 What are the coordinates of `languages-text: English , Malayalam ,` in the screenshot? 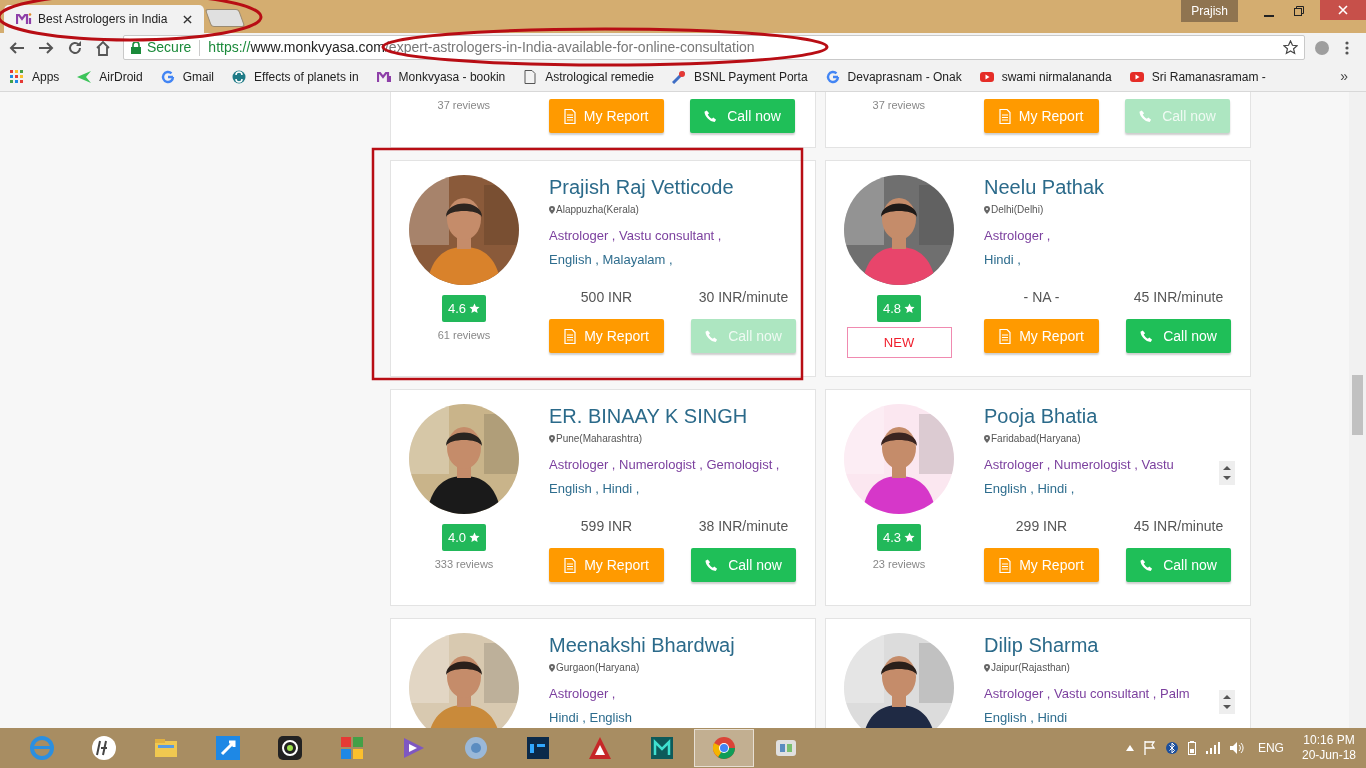 It's located at (611, 260).